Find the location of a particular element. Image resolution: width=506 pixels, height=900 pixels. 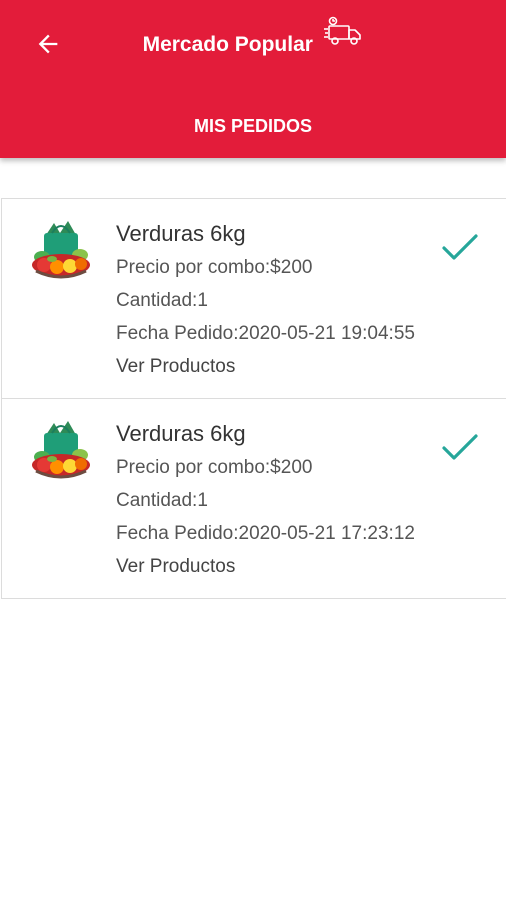

order-date: Fecha Pedido:2020-05-21 19:04:55 is located at coordinates (265, 333).